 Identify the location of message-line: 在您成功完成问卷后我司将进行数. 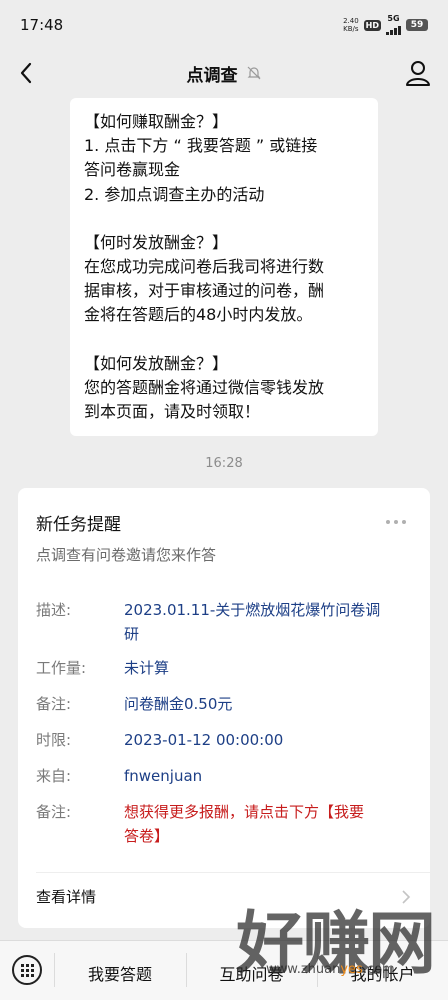
(204, 267).